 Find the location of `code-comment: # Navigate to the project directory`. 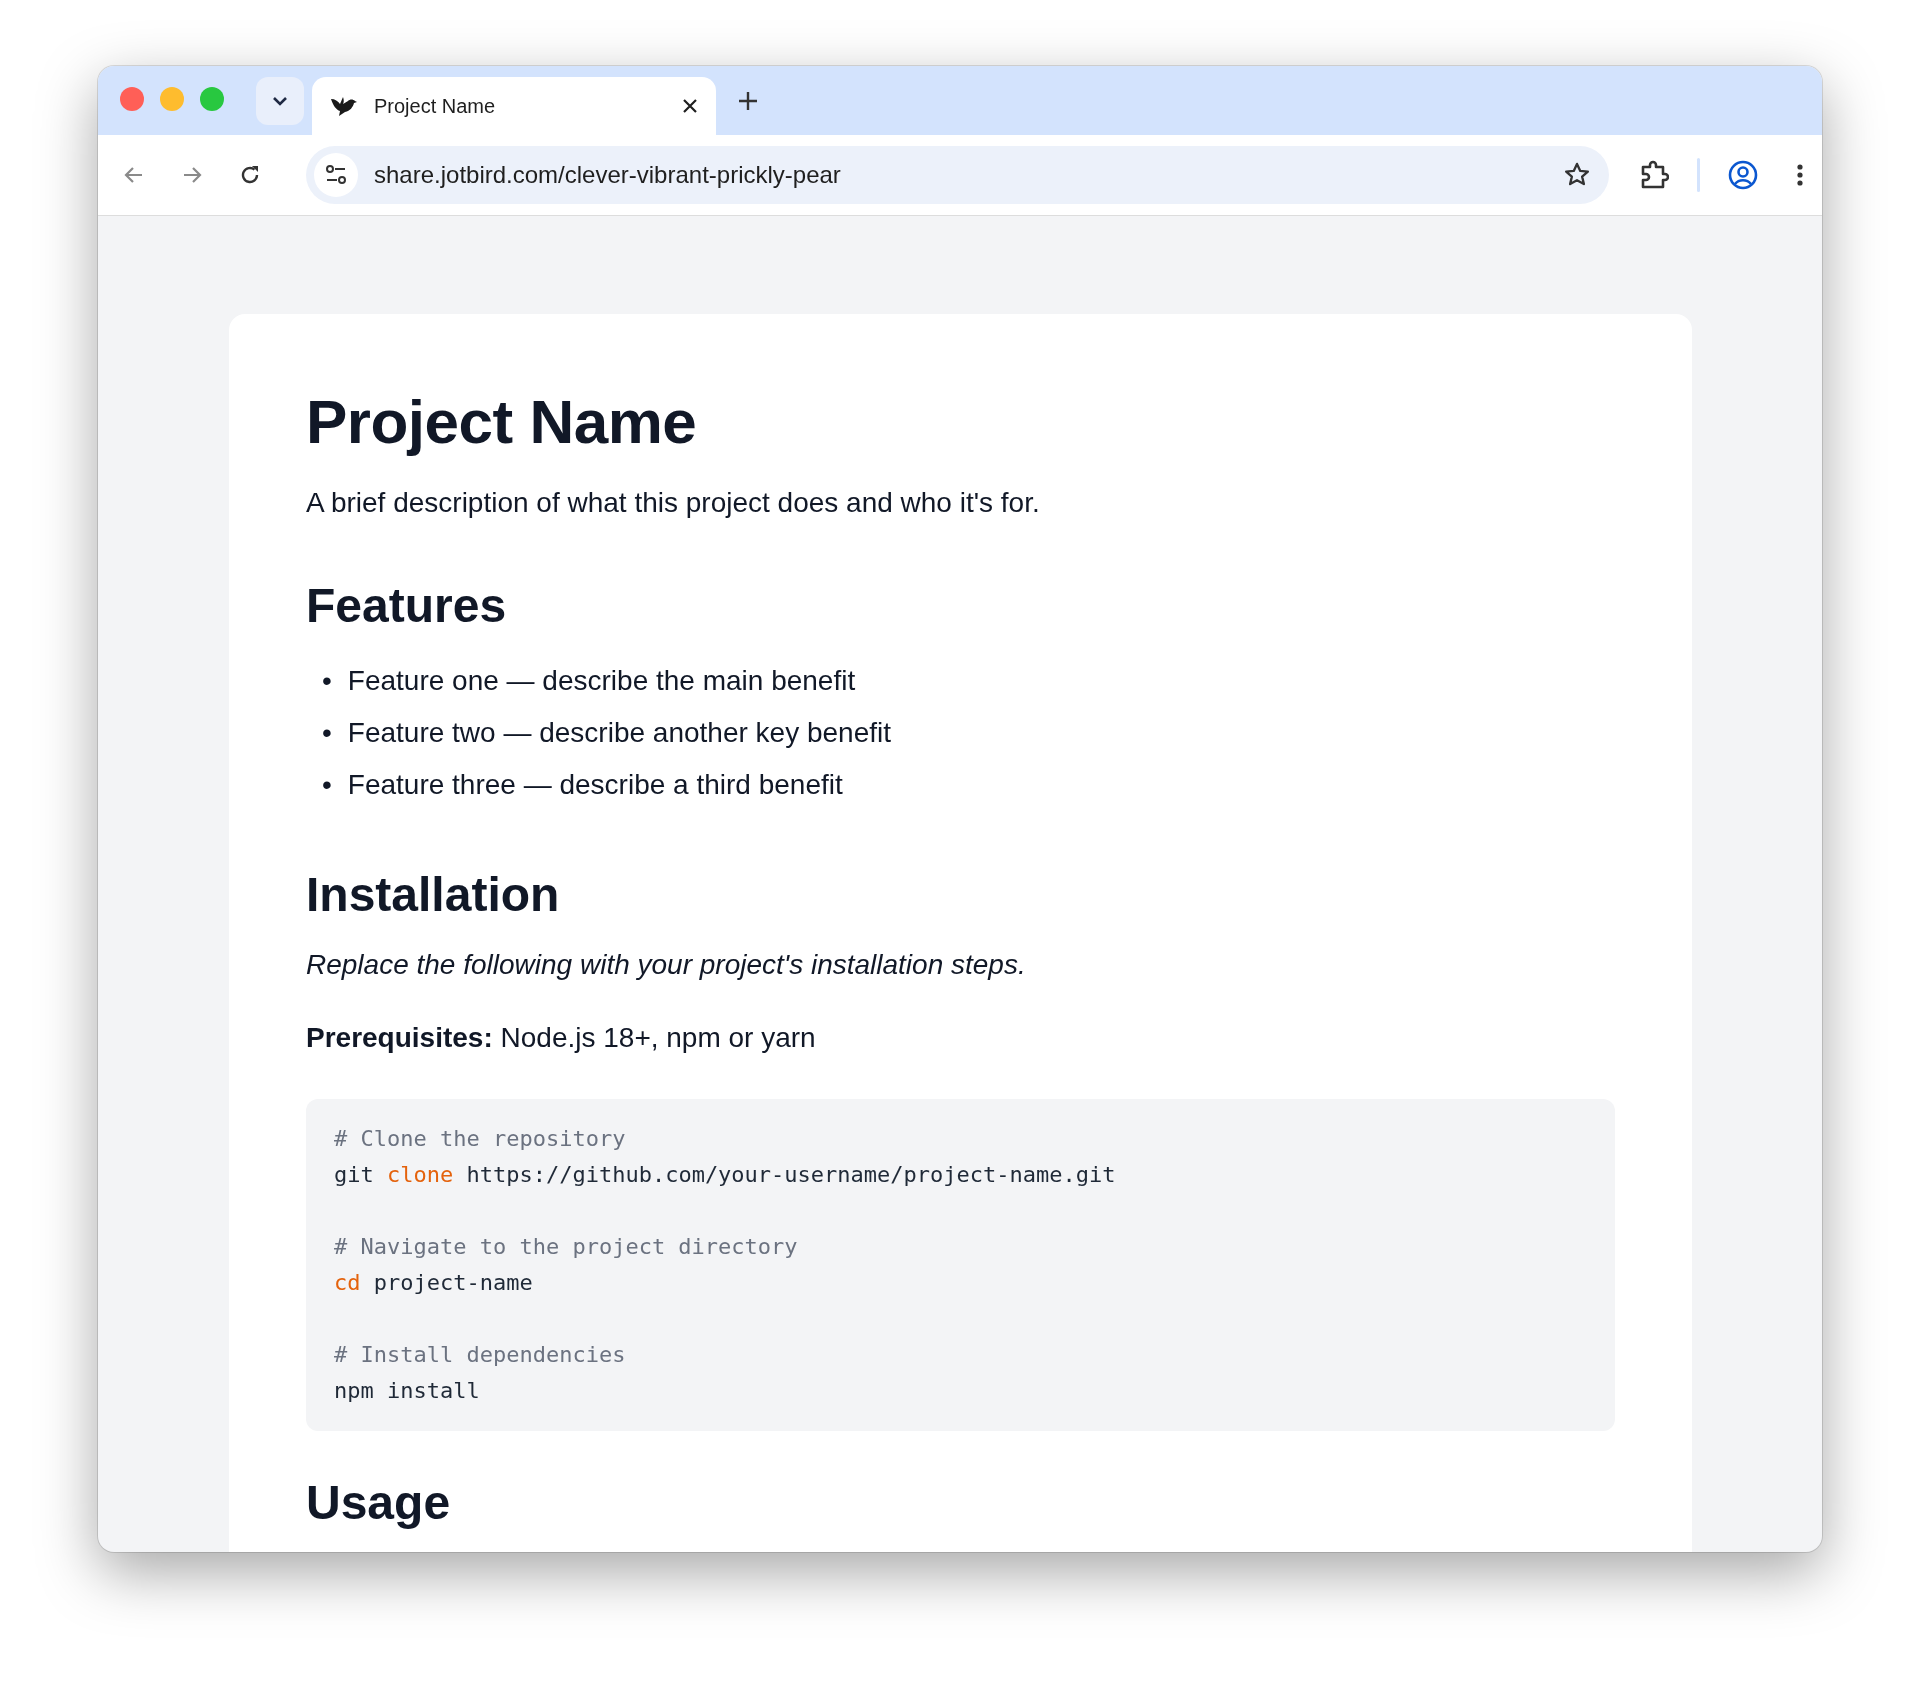

code-comment: # Navigate to the project directory is located at coordinates (566, 1246).